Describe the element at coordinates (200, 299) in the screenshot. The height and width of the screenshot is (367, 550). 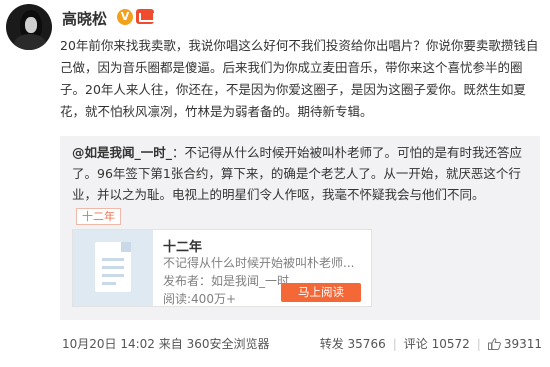
I see `article-read-count: 阅读:400万+` at that location.